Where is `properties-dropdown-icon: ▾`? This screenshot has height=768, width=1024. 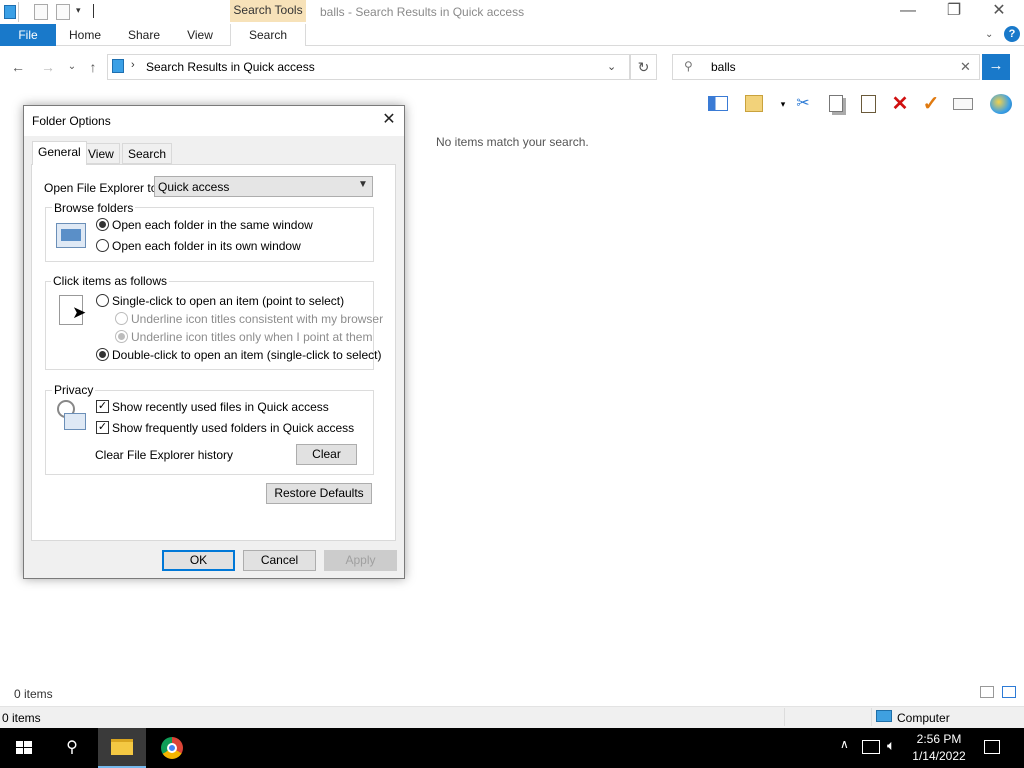 properties-dropdown-icon: ▾ is located at coordinates (783, 104).